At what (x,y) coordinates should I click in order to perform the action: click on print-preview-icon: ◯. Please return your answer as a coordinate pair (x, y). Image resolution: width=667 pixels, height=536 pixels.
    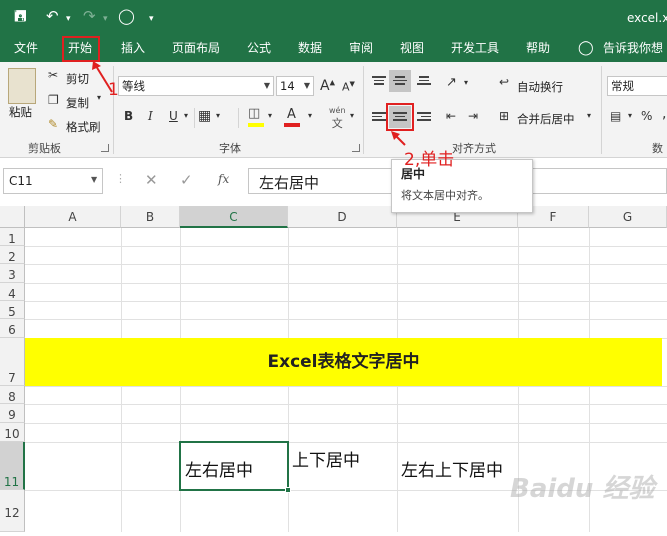
    Looking at the image, I should click on (126, 16).